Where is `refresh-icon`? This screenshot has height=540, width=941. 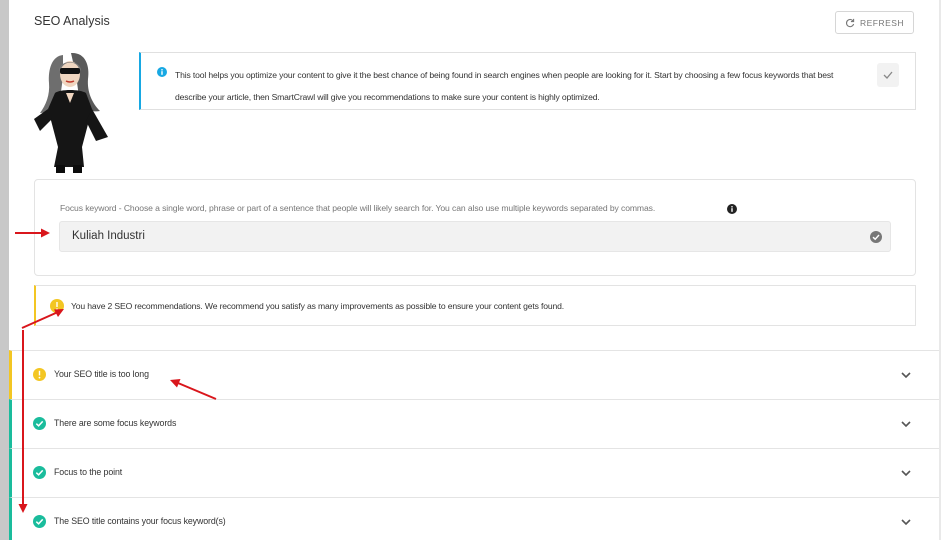
refresh-icon is located at coordinates (850, 22).